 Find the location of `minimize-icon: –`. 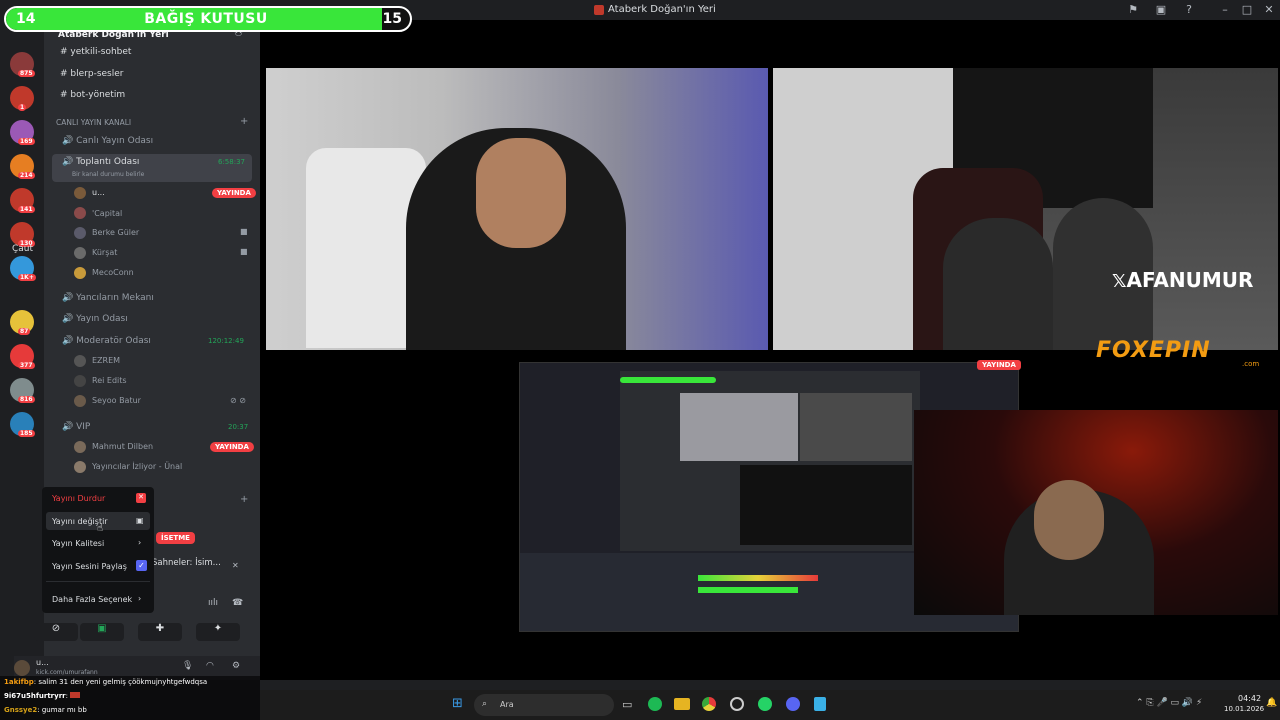

minimize-icon: – is located at coordinates (1225, 10).